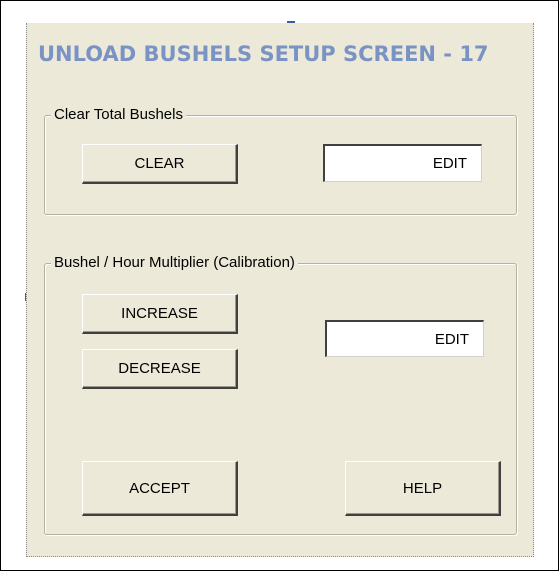 The height and width of the screenshot is (571, 559). What do you see at coordinates (404, 338) in the screenshot?
I see `multiplier-edit-field: EDIT` at bounding box center [404, 338].